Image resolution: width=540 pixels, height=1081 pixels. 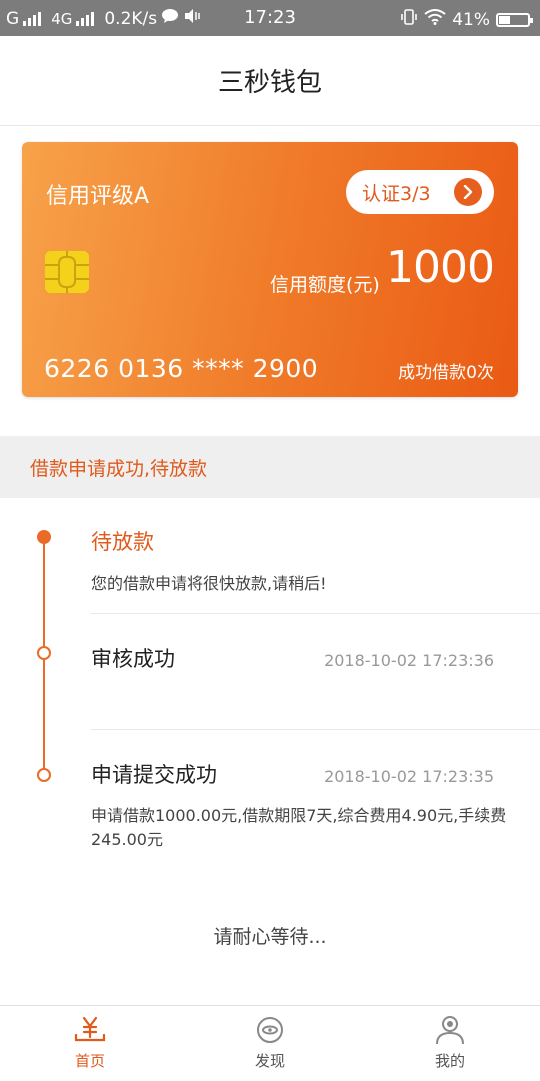 I want to click on vibrate-icon, so click(x=409, y=19).